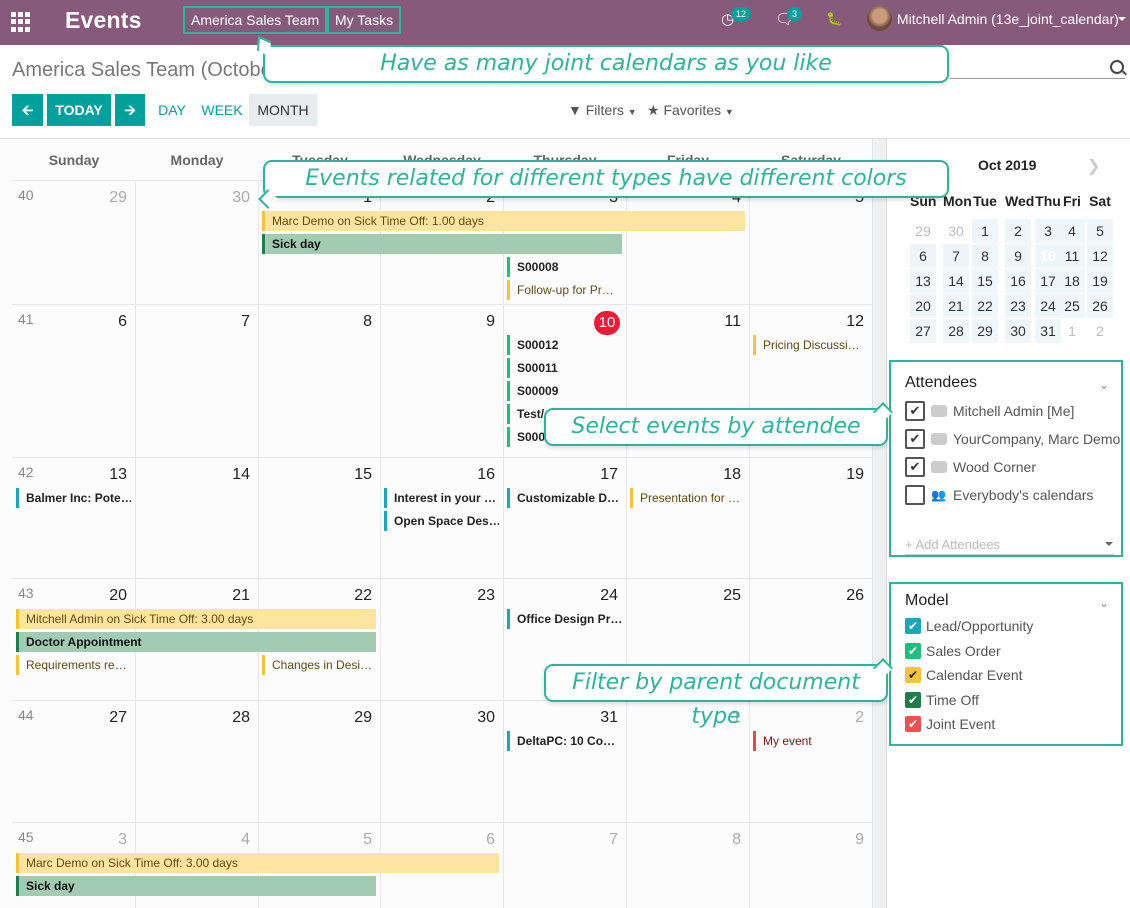 The width and height of the screenshot is (1130, 908). What do you see at coordinates (985, 231) in the screenshot?
I see `mini-day: 1` at bounding box center [985, 231].